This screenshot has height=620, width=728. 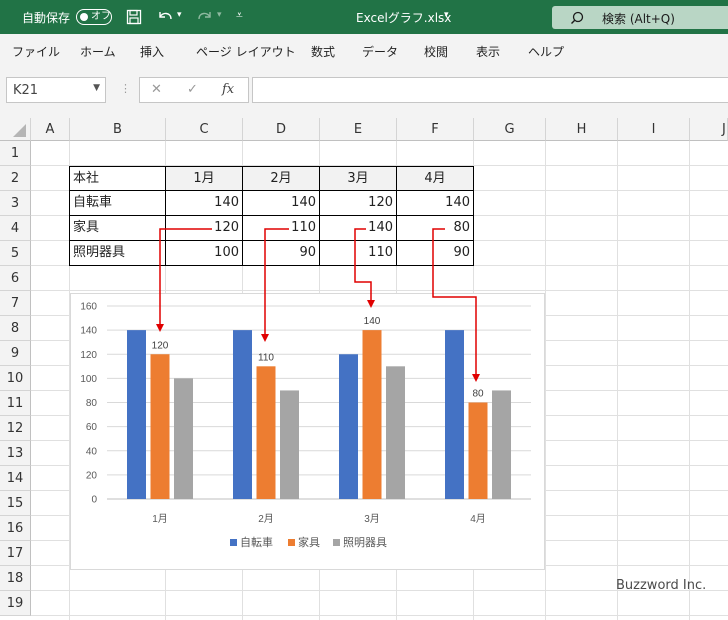 What do you see at coordinates (152, 51) in the screenshot?
I see `tab-insert: 挿入` at bounding box center [152, 51].